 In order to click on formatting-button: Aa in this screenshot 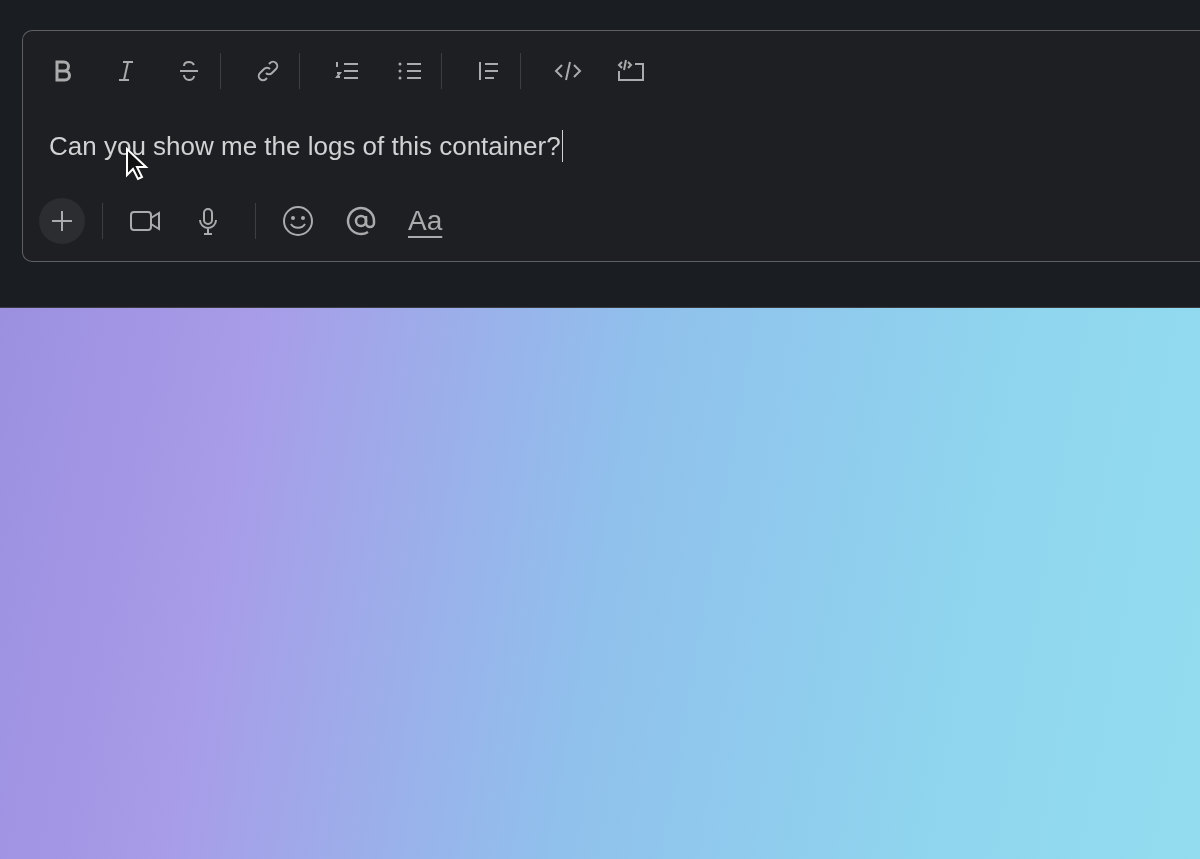, I will do `click(425, 221)`.